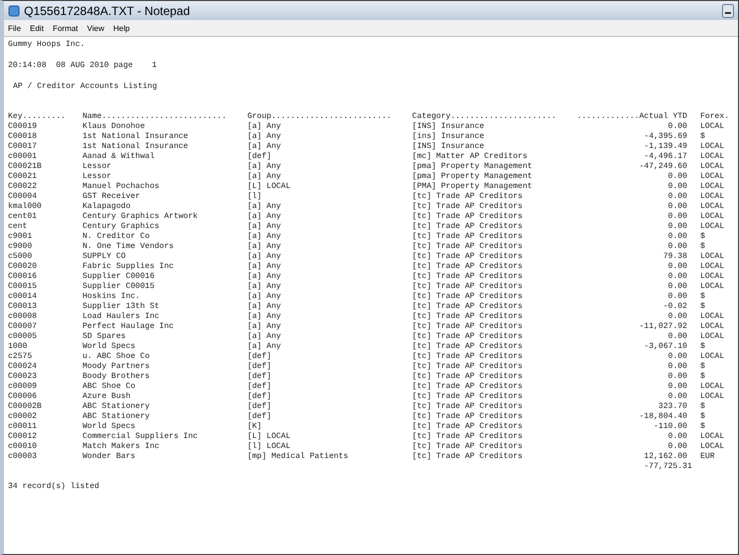  Describe the element at coordinates (21, 357) in the screenshot. I see `table-cell-text: c2575` at that location.